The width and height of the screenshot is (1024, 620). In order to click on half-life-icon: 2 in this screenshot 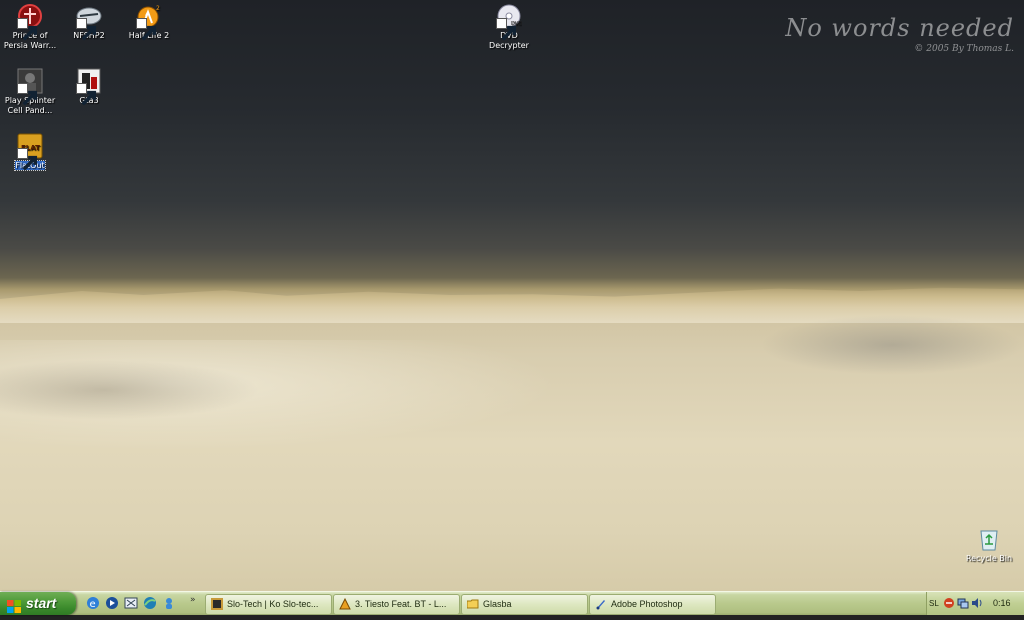, I will do `click(149, 22)`.